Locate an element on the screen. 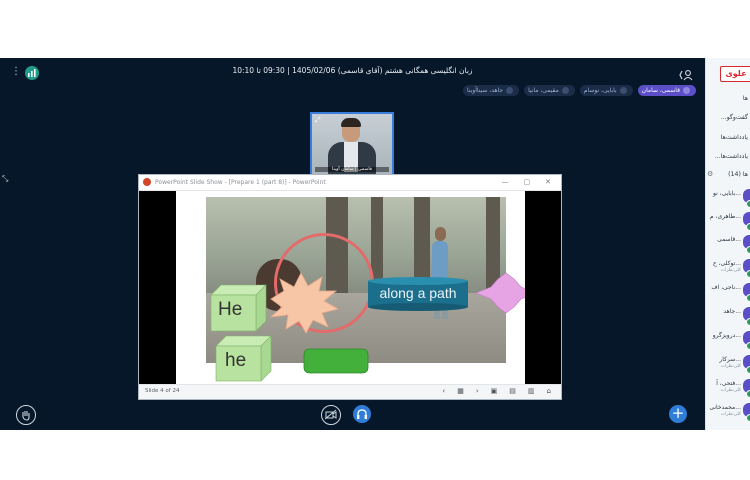  powerpoint-icon is located at coordinates (147, 182).